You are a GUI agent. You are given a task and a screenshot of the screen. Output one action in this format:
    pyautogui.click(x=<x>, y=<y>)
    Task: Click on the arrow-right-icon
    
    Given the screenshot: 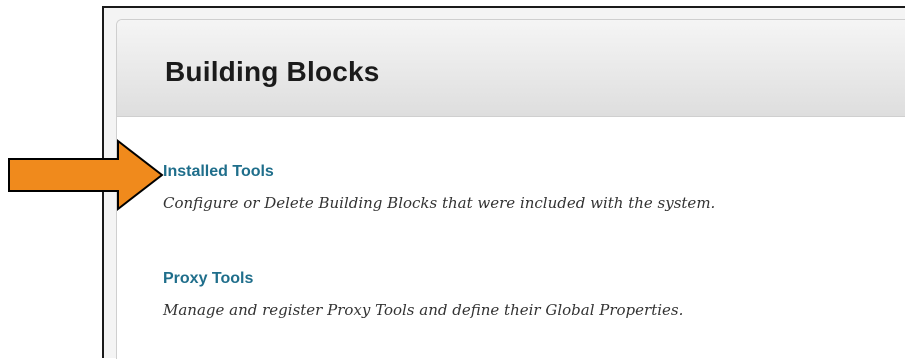 What is the action you would take?
    pyautogui.click(x=86, y=175)
    